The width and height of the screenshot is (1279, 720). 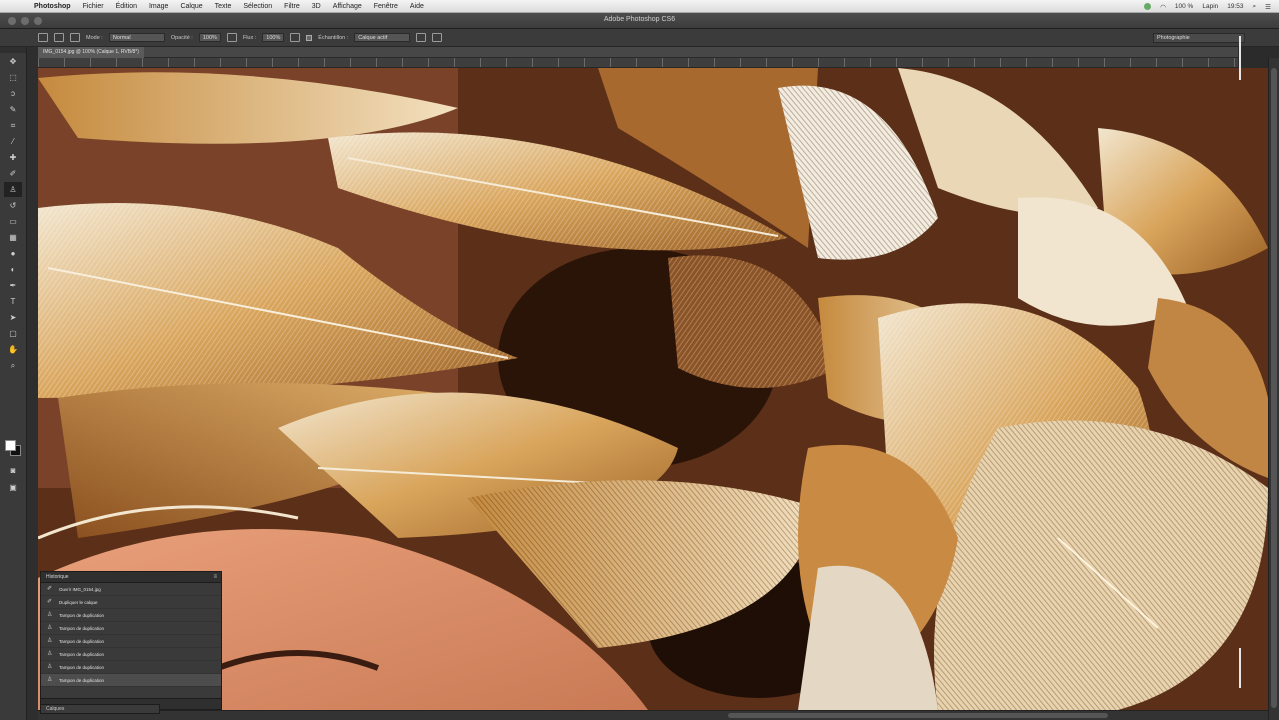 I want to click on document-tab: IMG_0154.jpg @ 100% (Calque 1, RVB/8*), so click(x=91, y=52).